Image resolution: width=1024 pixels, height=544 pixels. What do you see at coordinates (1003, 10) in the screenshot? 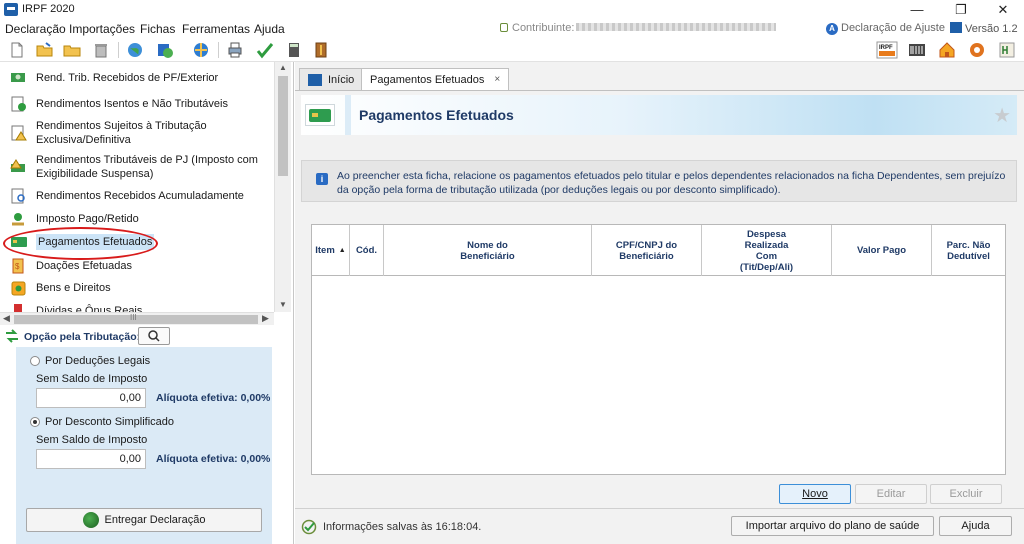
I see `close-window-button: ✕` at bounding box center [1003, 10].